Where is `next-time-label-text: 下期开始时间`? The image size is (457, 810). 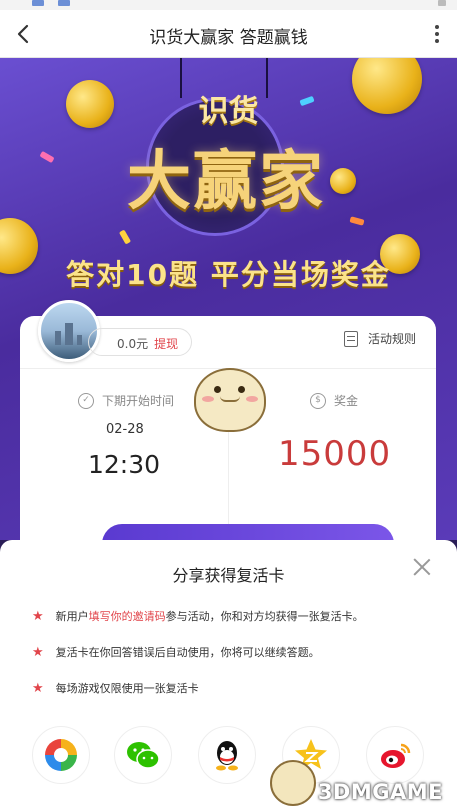 next-time-label-text: 下期开始时间 is located at coordinates (138, 401).